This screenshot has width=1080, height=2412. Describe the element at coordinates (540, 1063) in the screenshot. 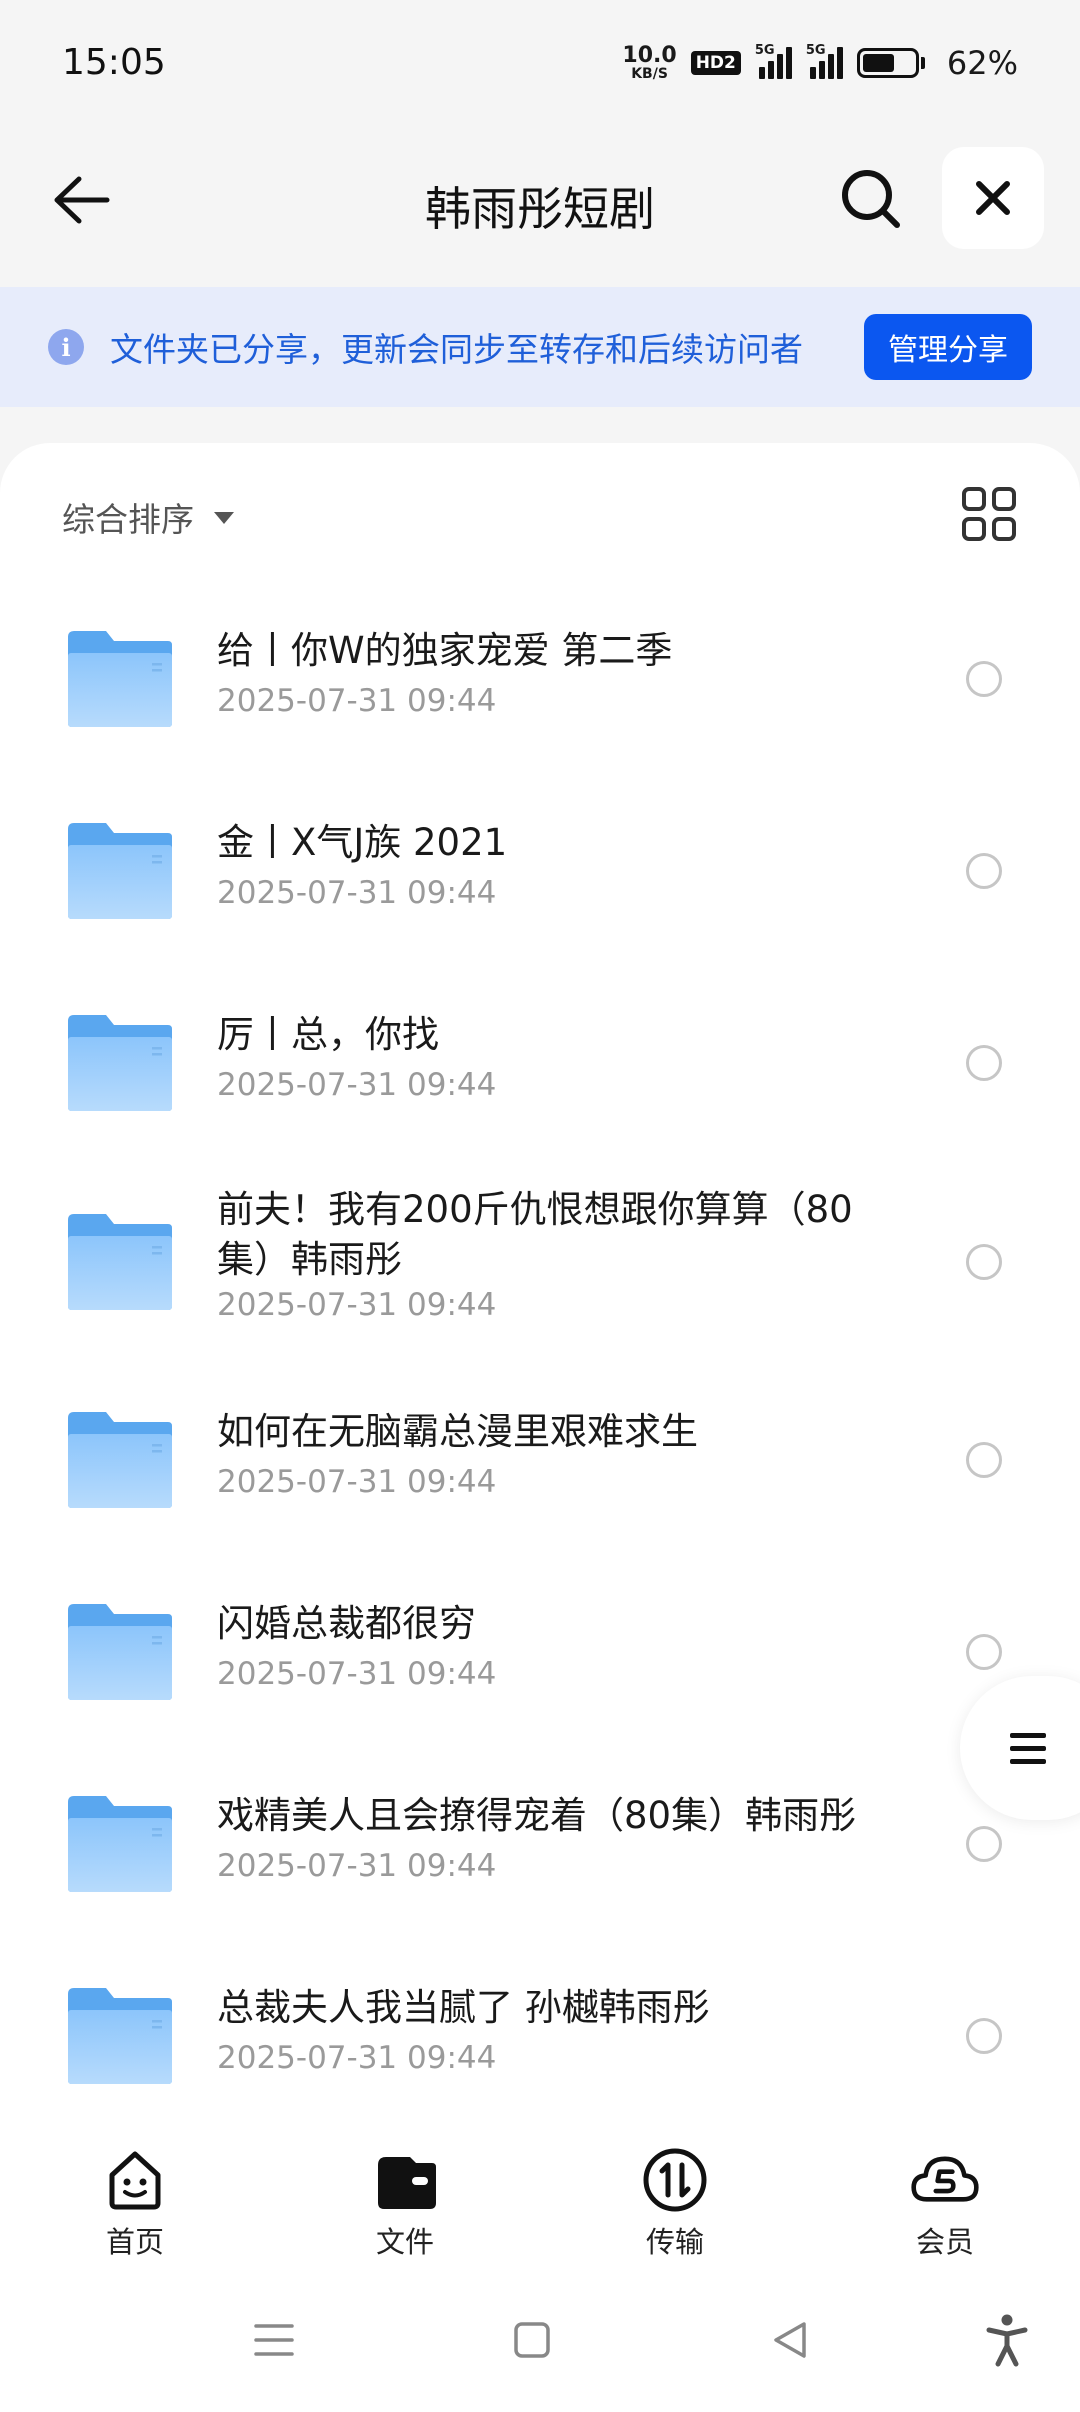

I see `file-row: 厉丨总，你找 2025-07-31 09:44` at that location.